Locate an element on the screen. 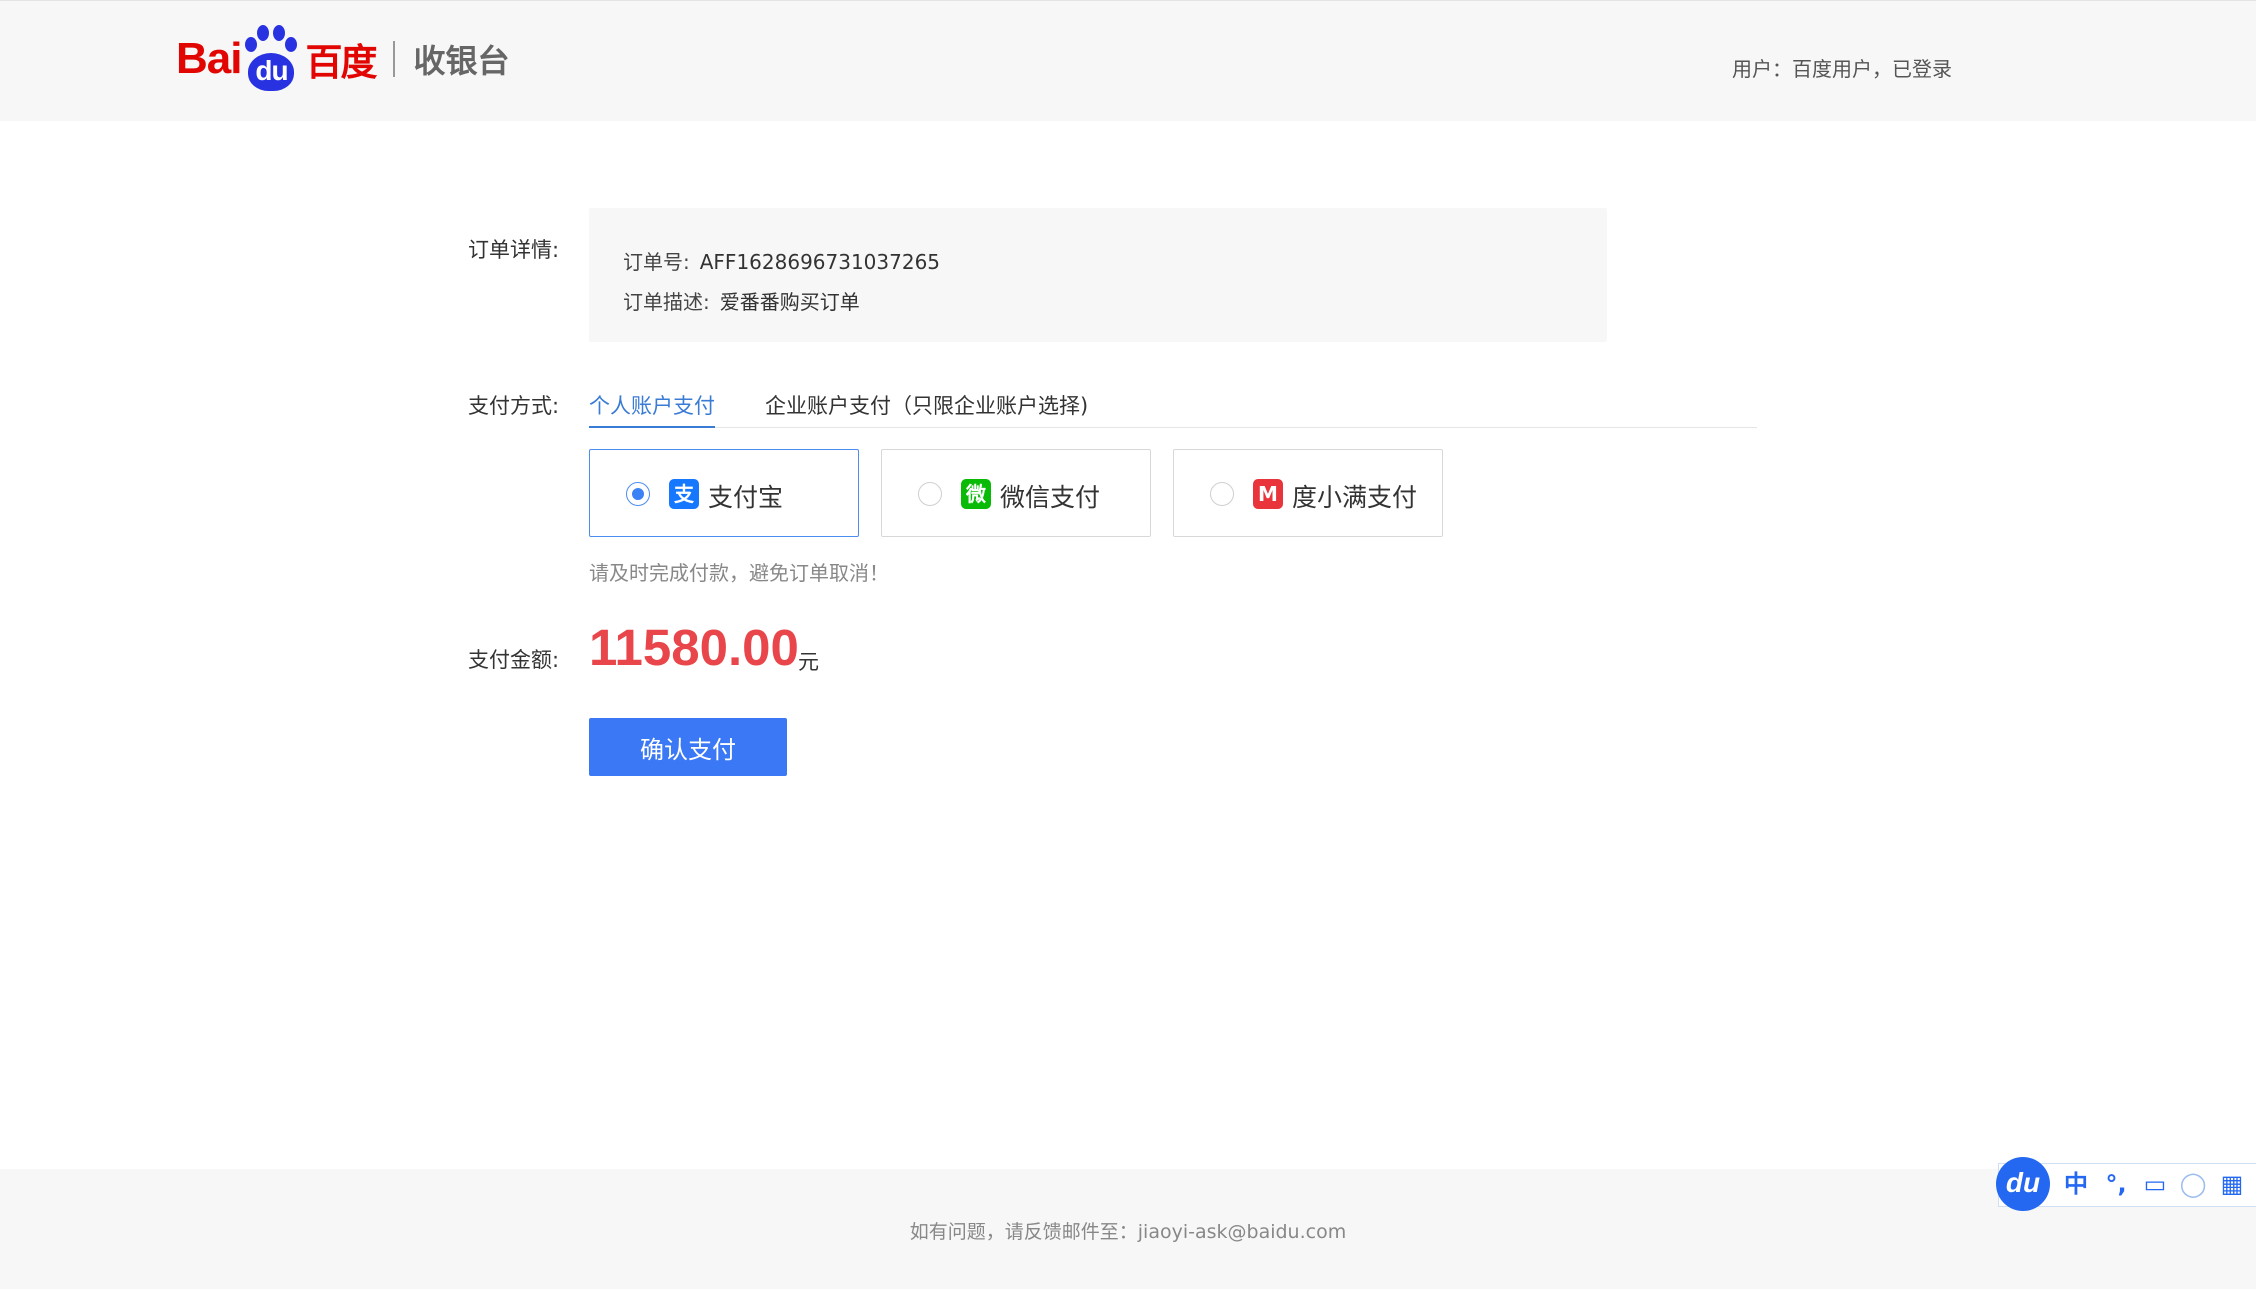 This screenshot has height=1289, width=2256. amount-unit: 元 is located at coordinates (808, 662).